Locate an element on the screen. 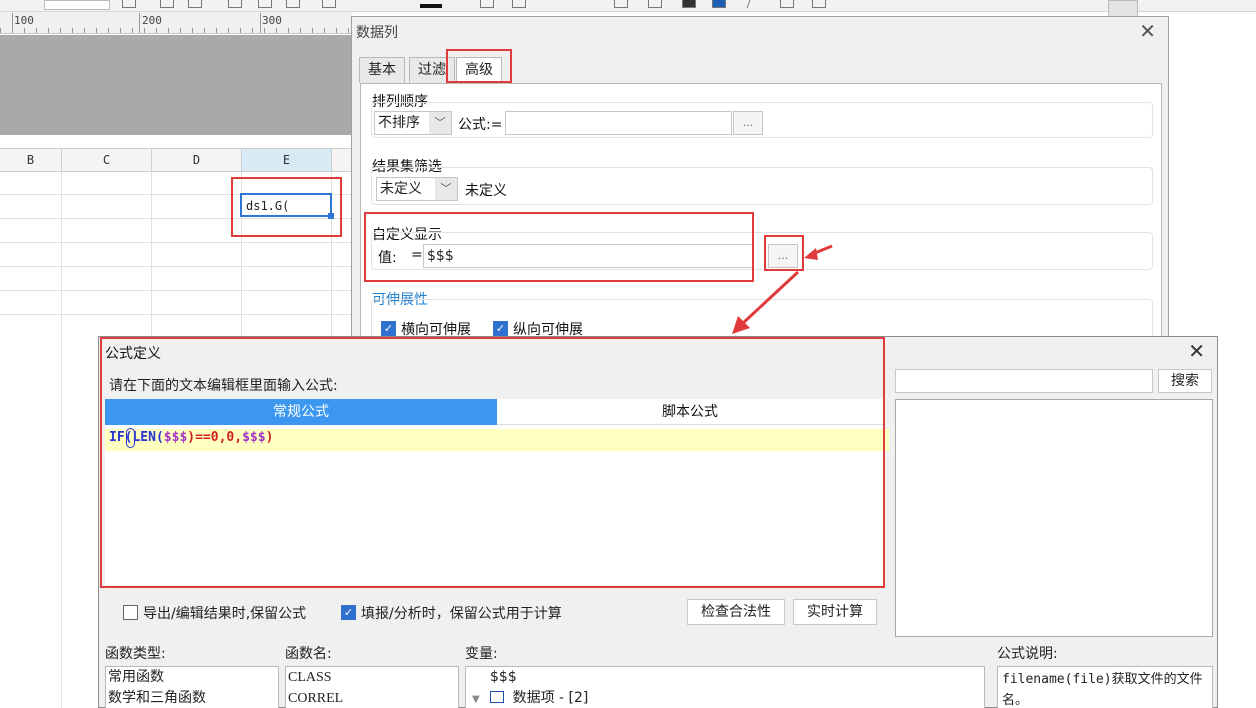 The width and height of the screenshot is (1256, 708). annotation-box-custom-display is located at coordinates (559, 247).